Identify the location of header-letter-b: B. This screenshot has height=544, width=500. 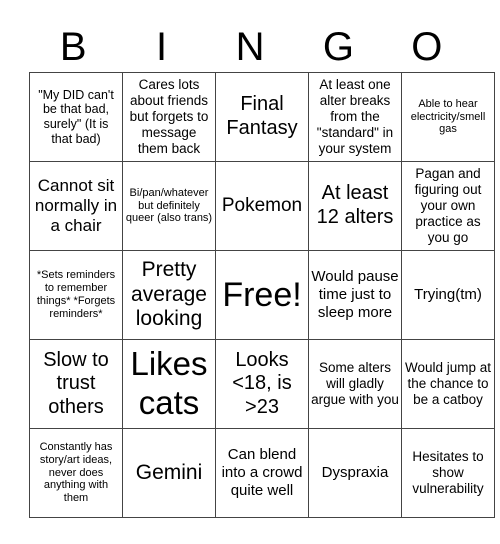
(73, 47).